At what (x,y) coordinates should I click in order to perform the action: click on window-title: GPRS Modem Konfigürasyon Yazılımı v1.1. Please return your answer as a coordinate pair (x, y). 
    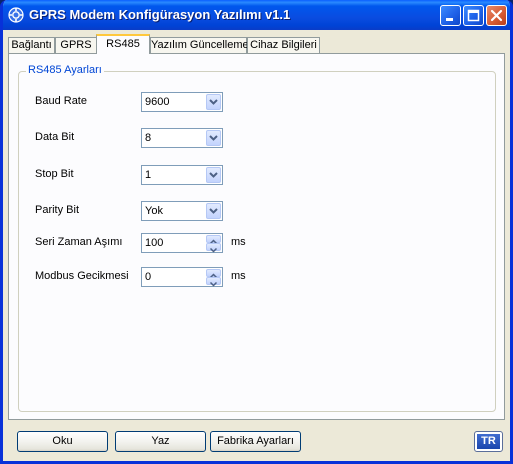
    Looking at the image, I should click on (160, 14).